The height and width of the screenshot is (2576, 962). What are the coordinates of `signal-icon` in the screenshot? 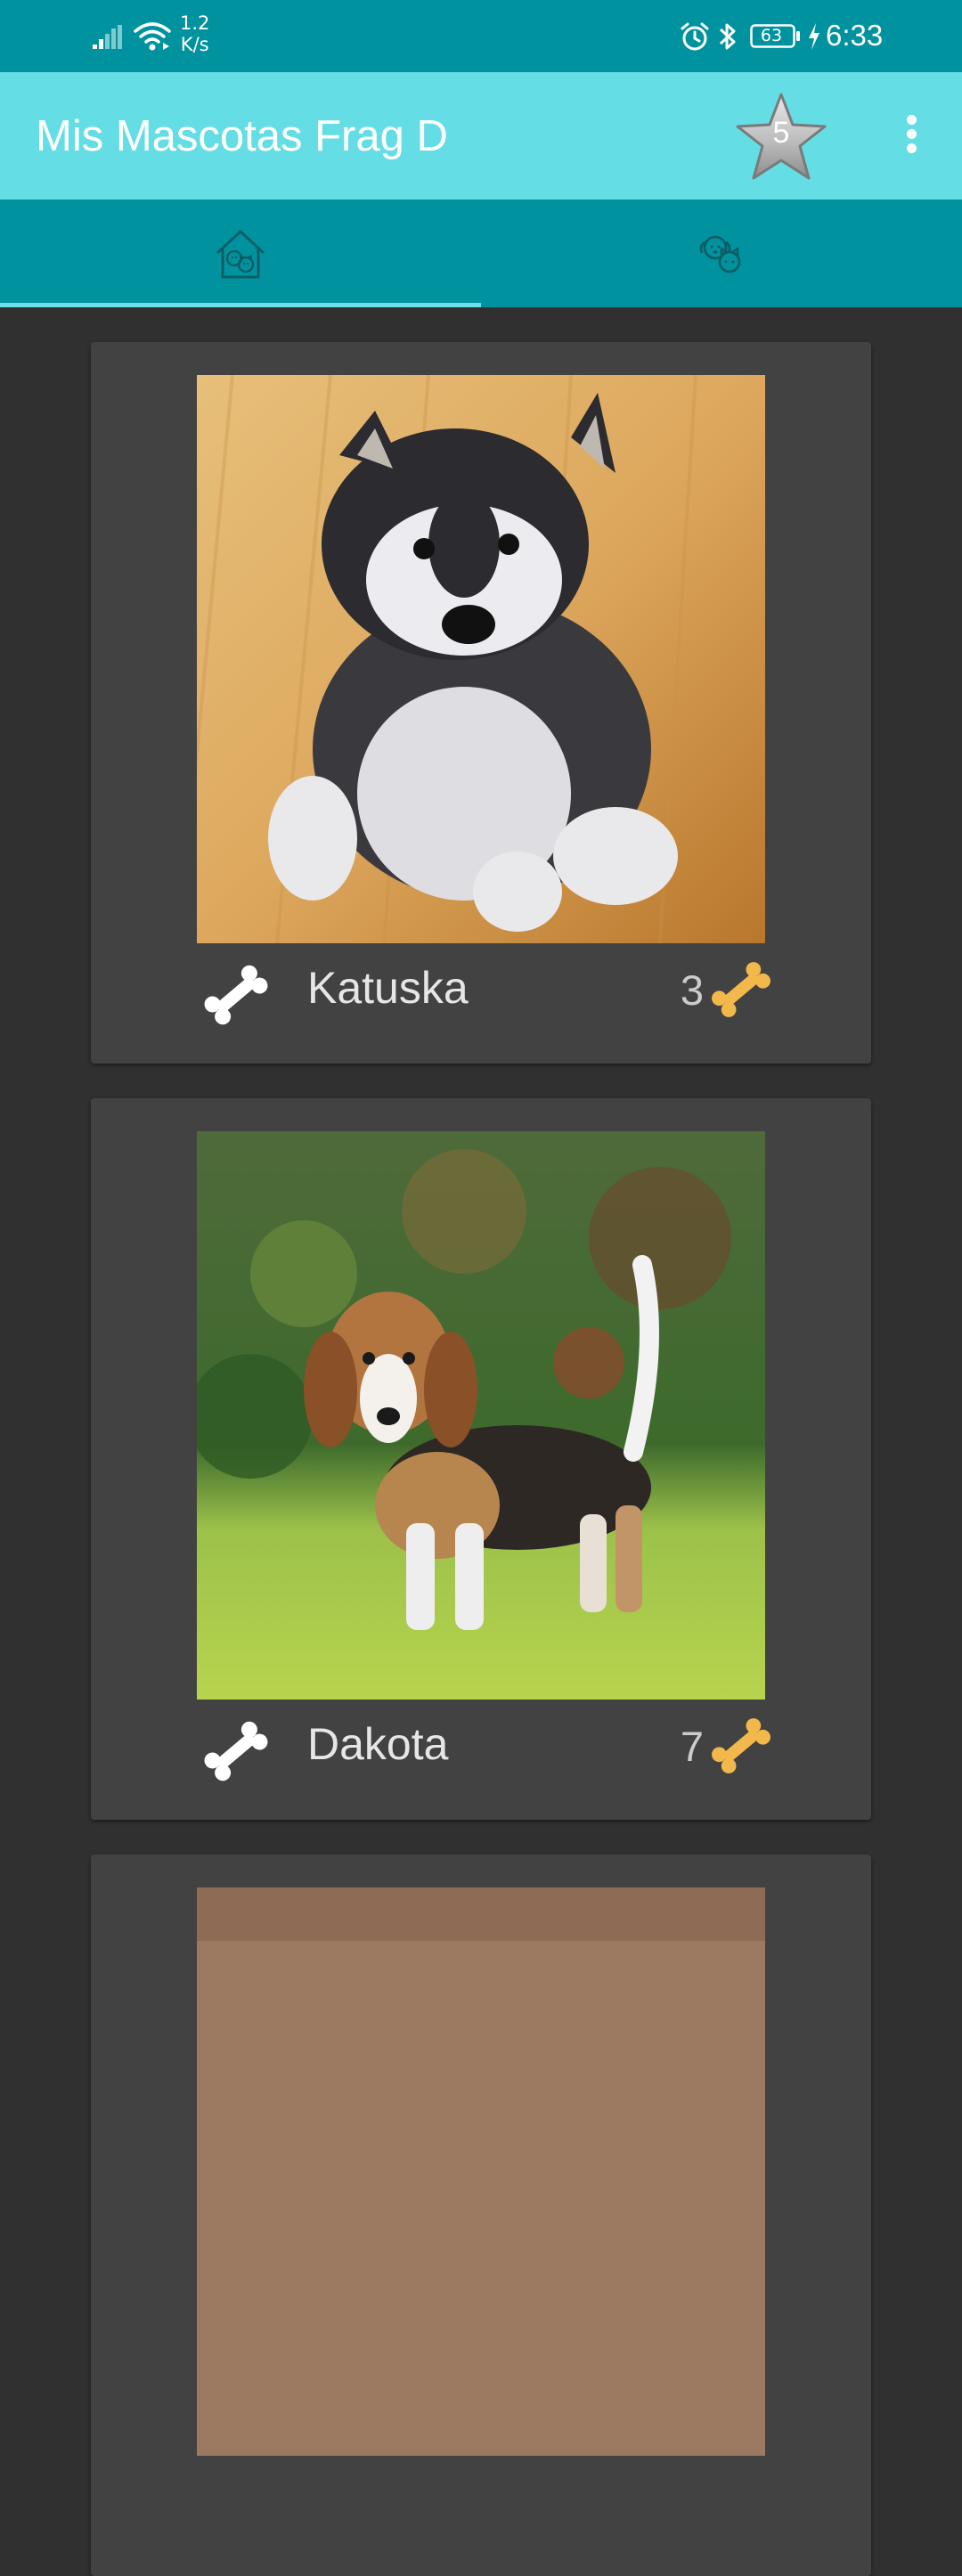 It's located at (107, 37).